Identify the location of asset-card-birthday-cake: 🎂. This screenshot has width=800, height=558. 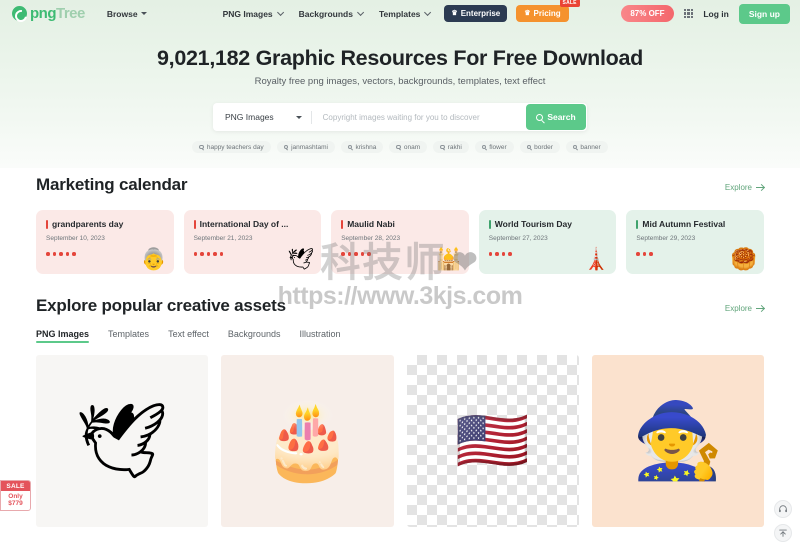
(307, 441).